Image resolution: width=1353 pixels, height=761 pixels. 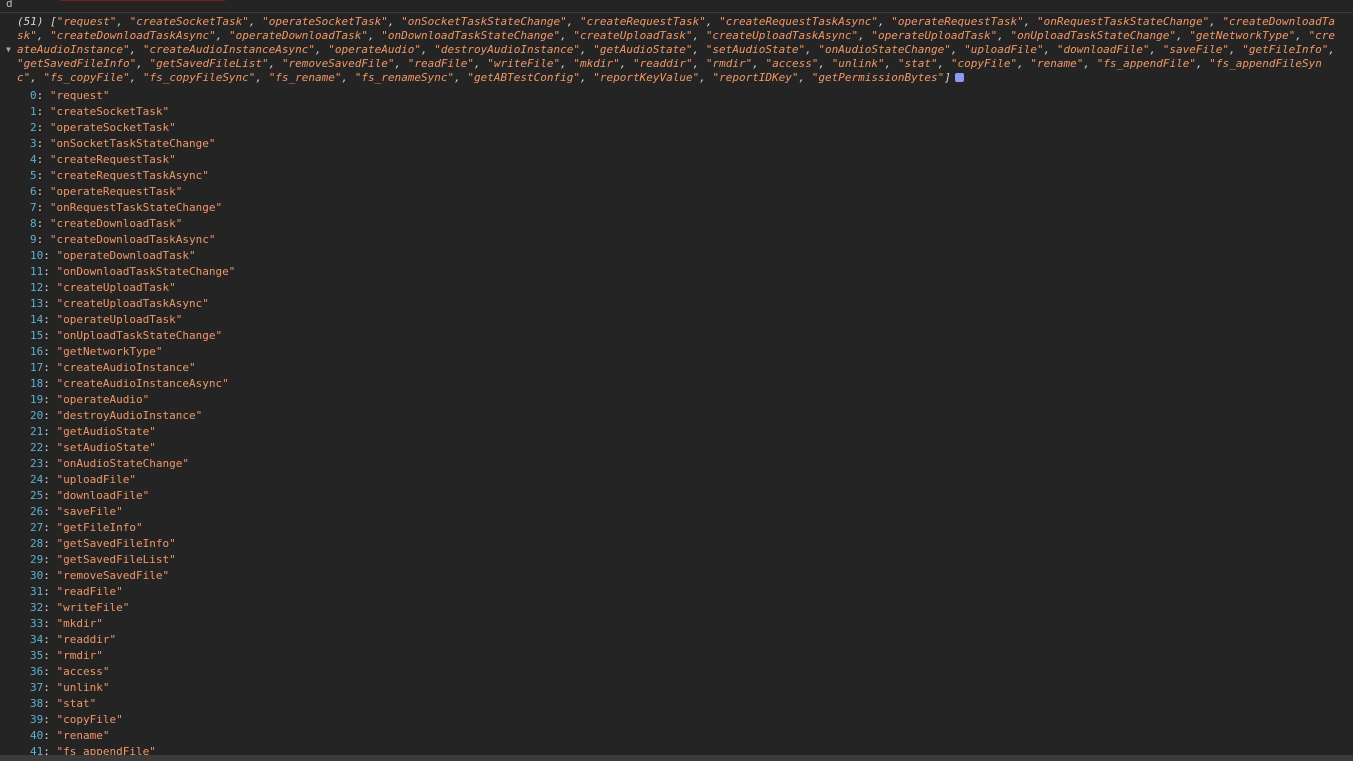 What do you see at coordinates (132, 512) in the screenshot?
I see `array-entry: 26: "saveFile"` at bounding box center [132, 512].